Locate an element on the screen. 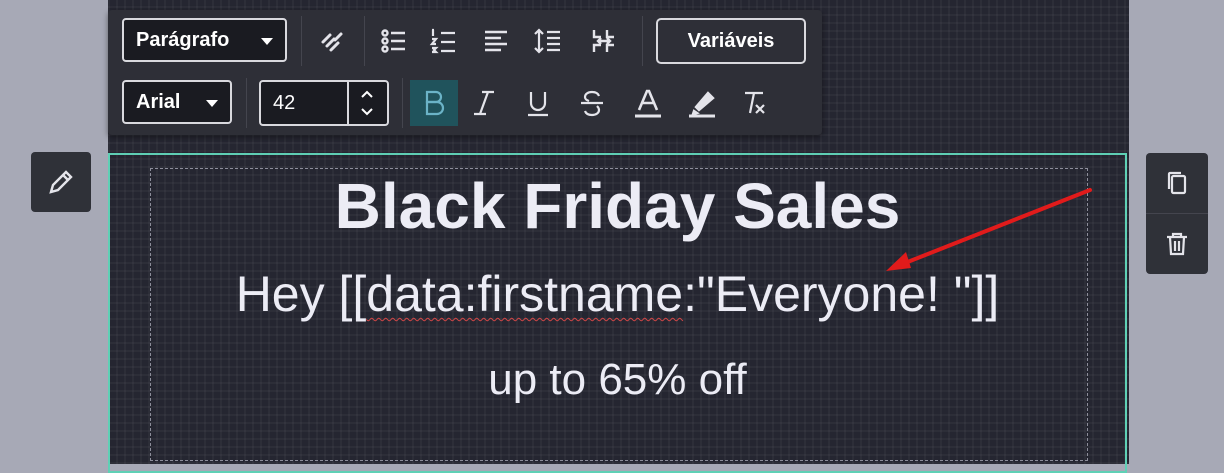 The width and height of the screenshot is (1224, 473). greeting-line: Hey [[data:firstname:"Everyone! "]] is located at coordinates (617, 294).